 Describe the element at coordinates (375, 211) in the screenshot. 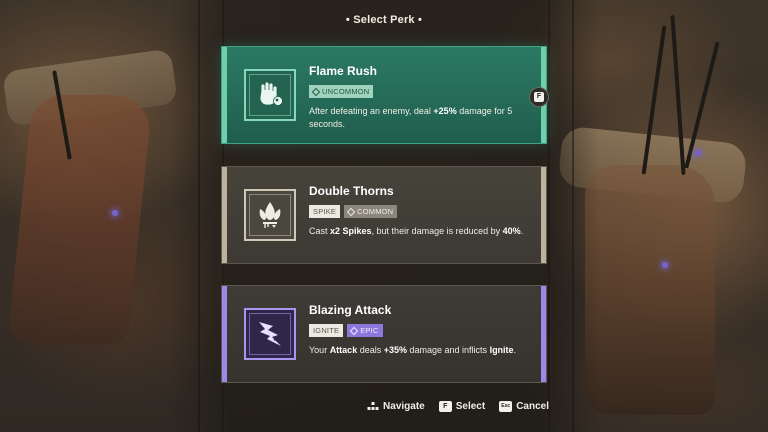

I see `rarity-label: COMMON` at that location.